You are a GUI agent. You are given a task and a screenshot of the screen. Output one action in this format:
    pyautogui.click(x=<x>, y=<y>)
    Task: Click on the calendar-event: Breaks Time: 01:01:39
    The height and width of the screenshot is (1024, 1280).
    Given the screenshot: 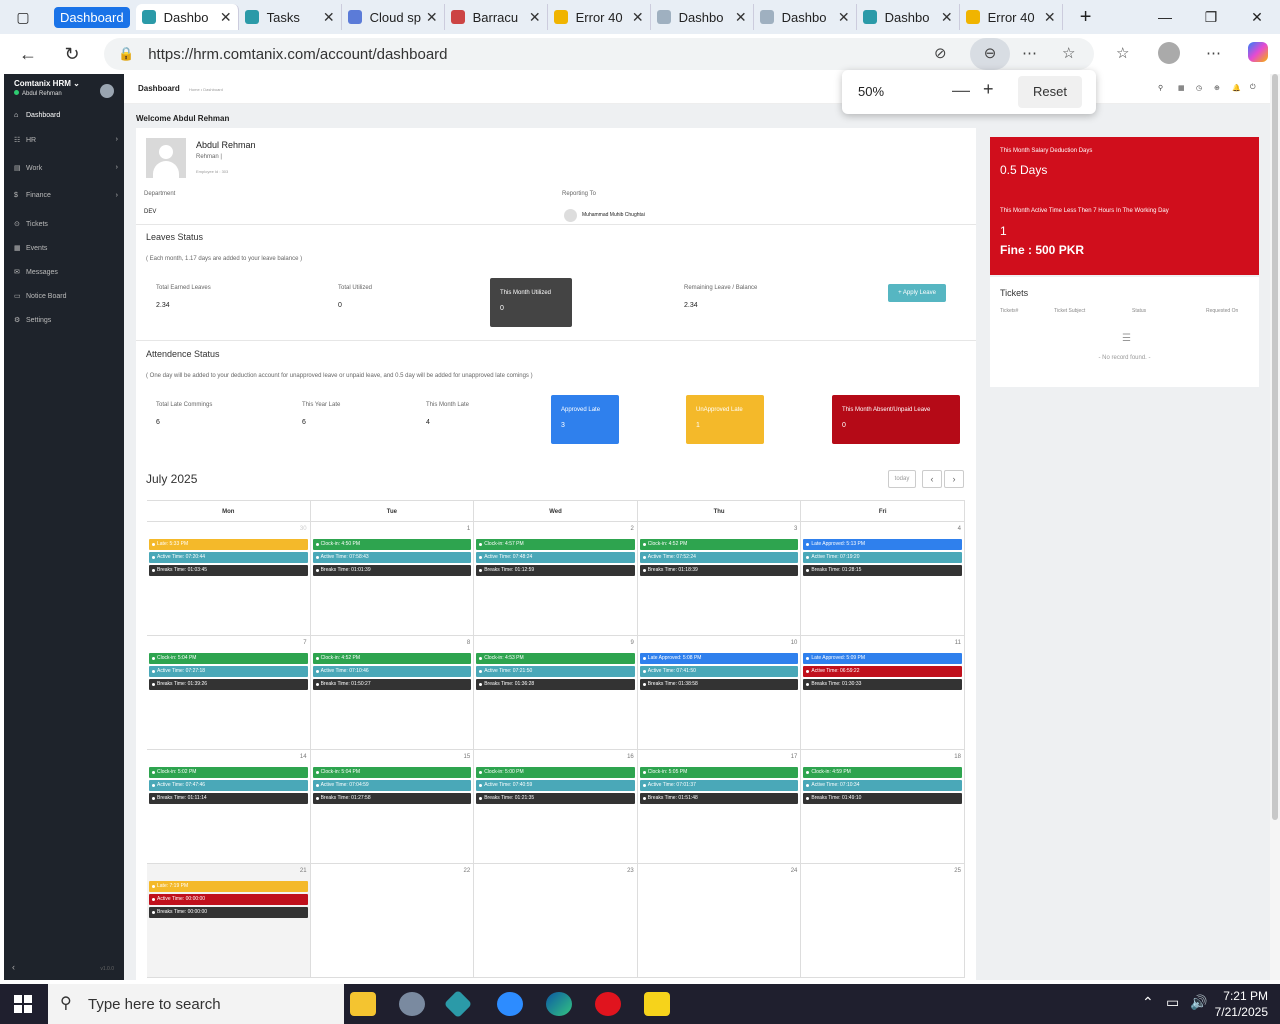 What is the action you would take?
    pyautogui.click(x=392, y=570)
    